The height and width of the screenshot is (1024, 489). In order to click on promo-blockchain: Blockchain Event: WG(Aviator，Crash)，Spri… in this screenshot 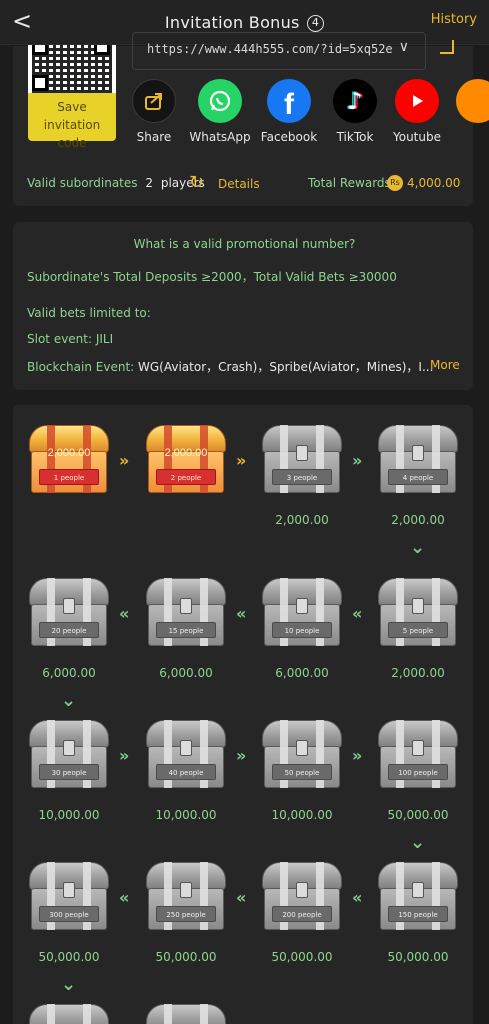, I will do `click(230, 366)`.